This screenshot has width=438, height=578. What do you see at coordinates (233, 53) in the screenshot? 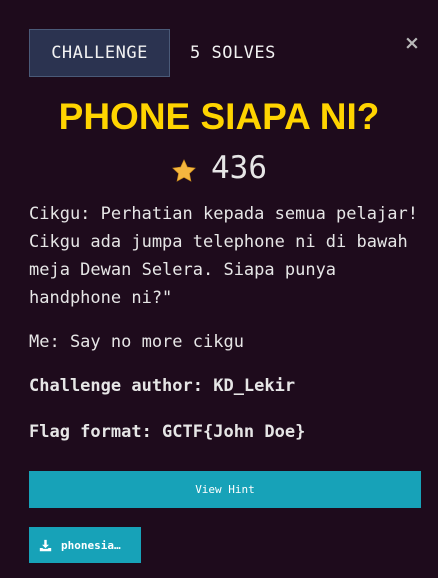
I see `tab-solves: 5 SOLVES` at bounding box center [233, 53].